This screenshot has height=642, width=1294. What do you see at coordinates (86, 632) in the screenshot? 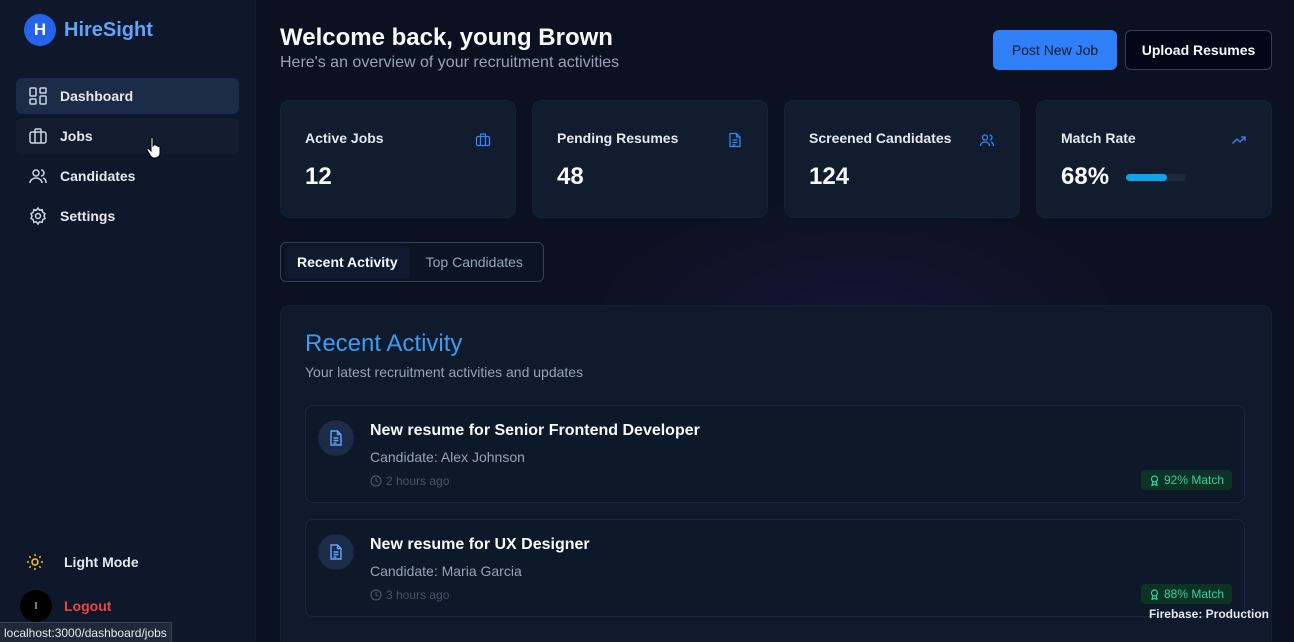
I see `status-bar-url: localhost:3000/dashboard/jobs` at bounding box center [86, 632].